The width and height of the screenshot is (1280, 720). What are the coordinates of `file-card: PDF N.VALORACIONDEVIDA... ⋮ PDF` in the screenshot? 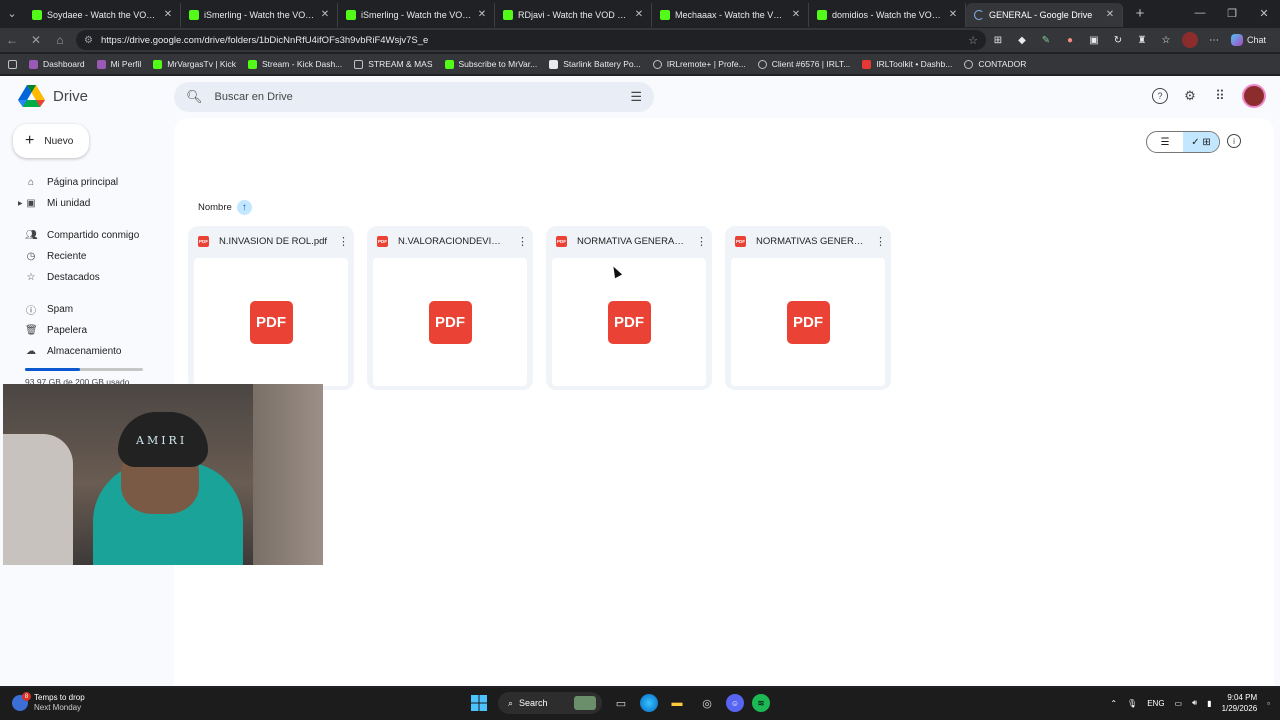 It's located at (450, 308).